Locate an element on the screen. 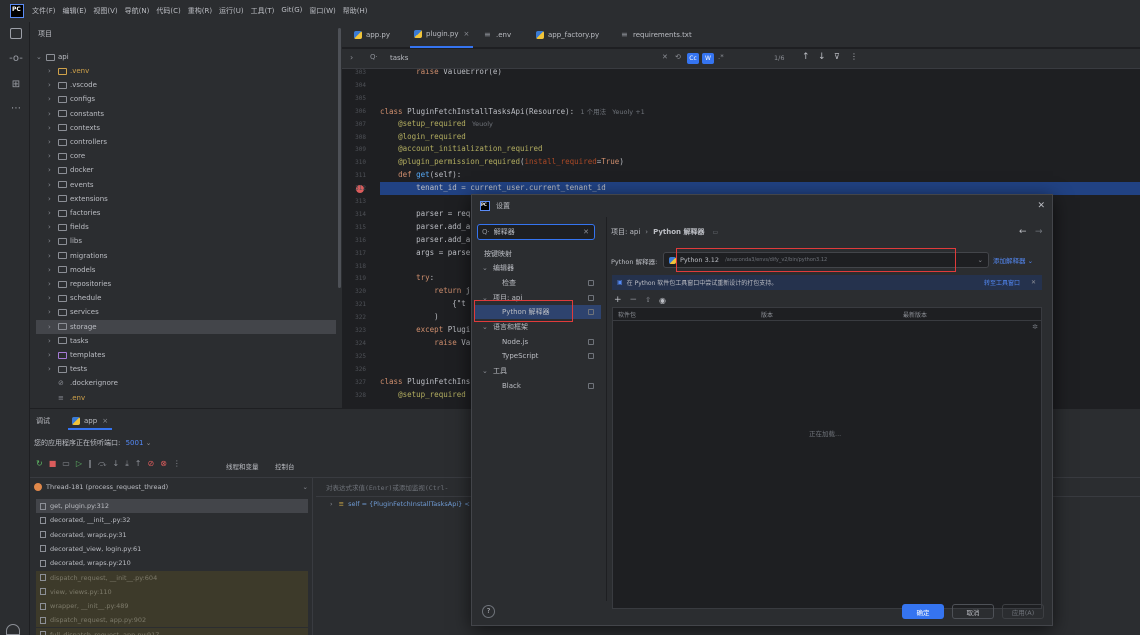 This screenshot has height=635, width=1140. tree-item: › .venv is located at coordinates (186, 71).